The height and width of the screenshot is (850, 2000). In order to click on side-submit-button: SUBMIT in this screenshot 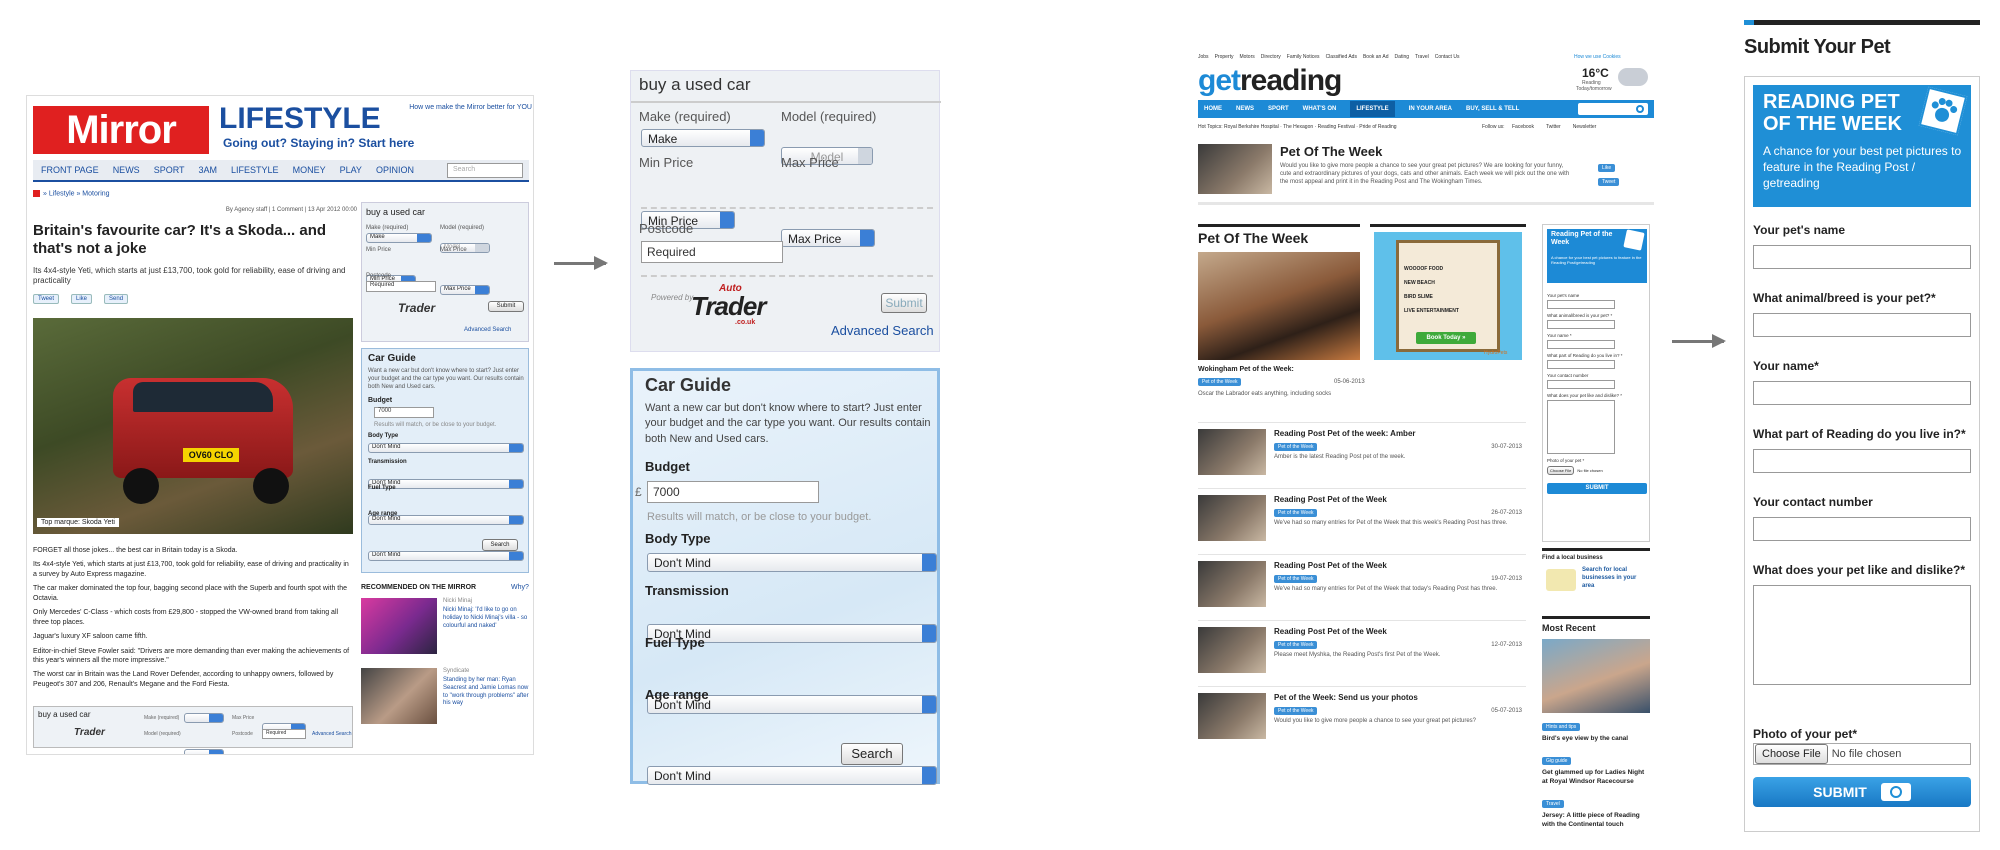, I will do `click(1597, 488)`.